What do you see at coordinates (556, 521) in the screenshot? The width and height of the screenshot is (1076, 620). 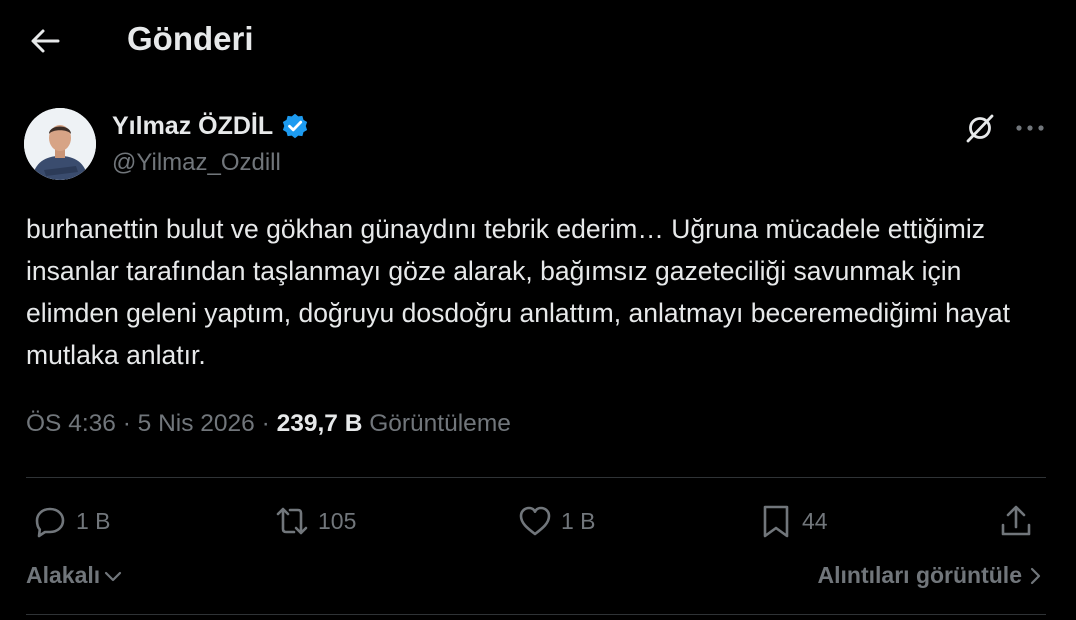 I see `like-button: 1 B` at bounding box center [556, 521].